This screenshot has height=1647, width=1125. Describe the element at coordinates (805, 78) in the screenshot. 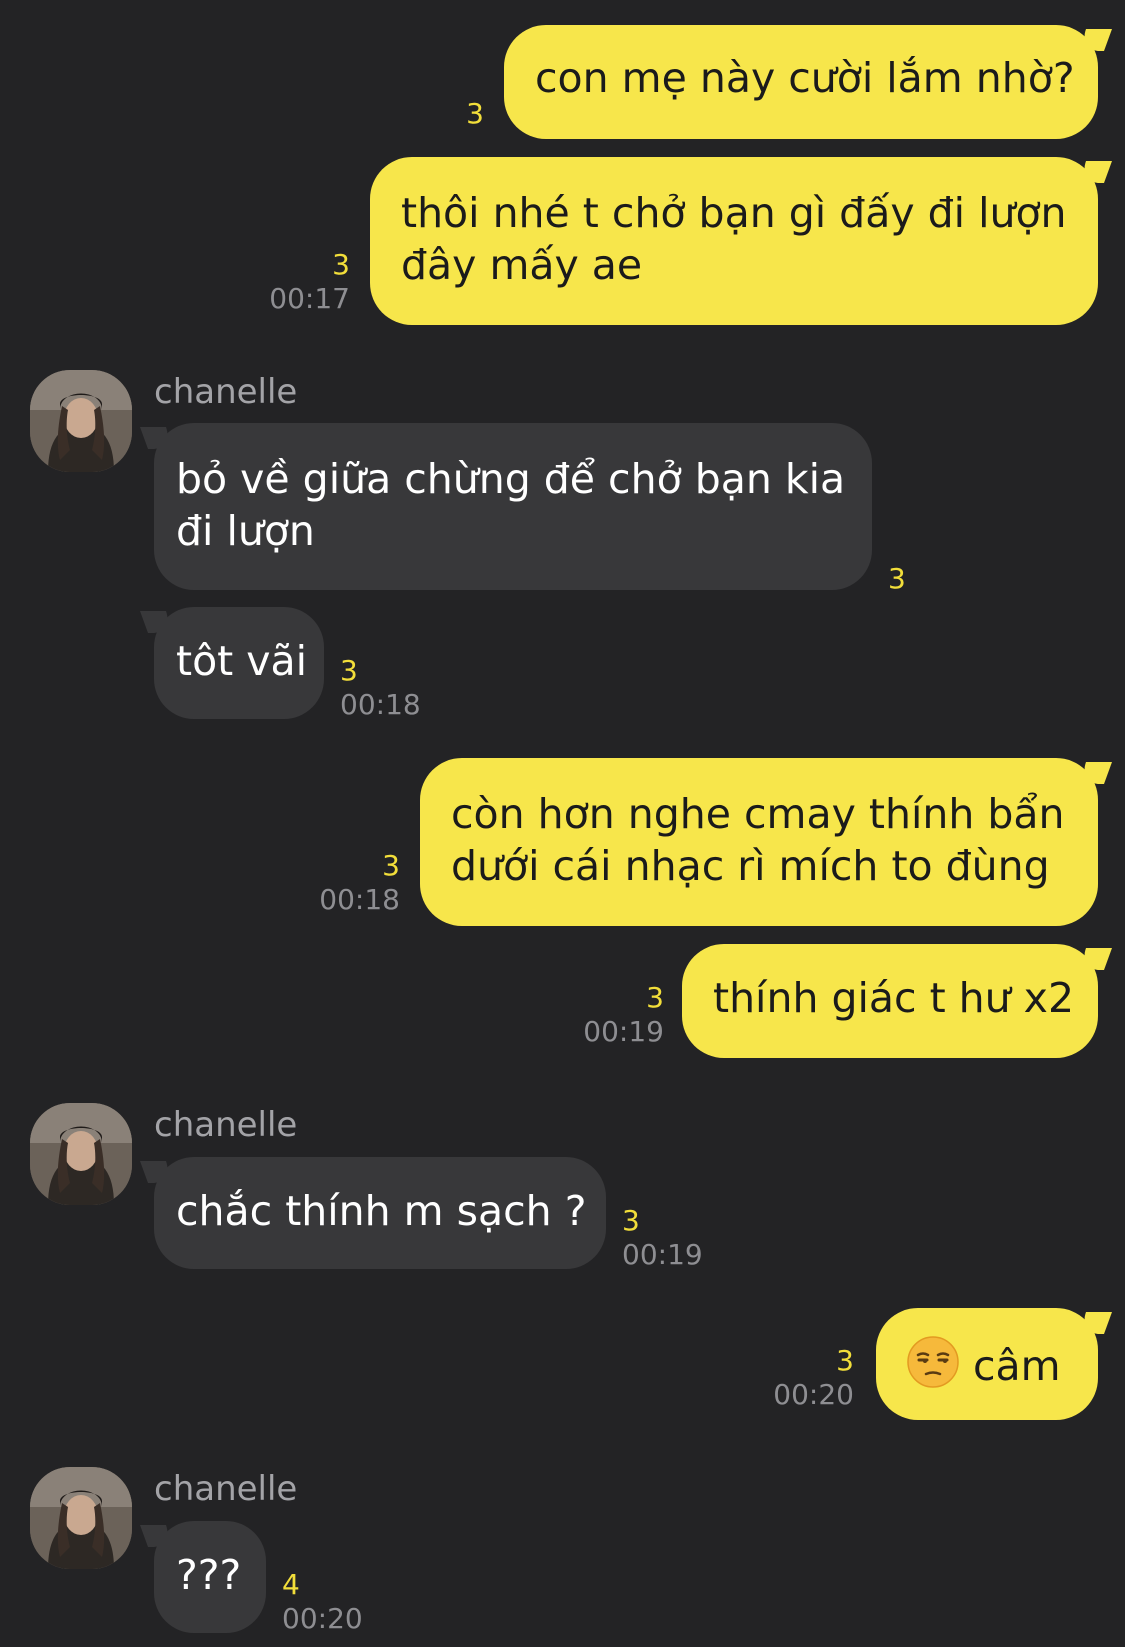

I see `message-text: con mẹ này cười lắm nhờ?` at that location.